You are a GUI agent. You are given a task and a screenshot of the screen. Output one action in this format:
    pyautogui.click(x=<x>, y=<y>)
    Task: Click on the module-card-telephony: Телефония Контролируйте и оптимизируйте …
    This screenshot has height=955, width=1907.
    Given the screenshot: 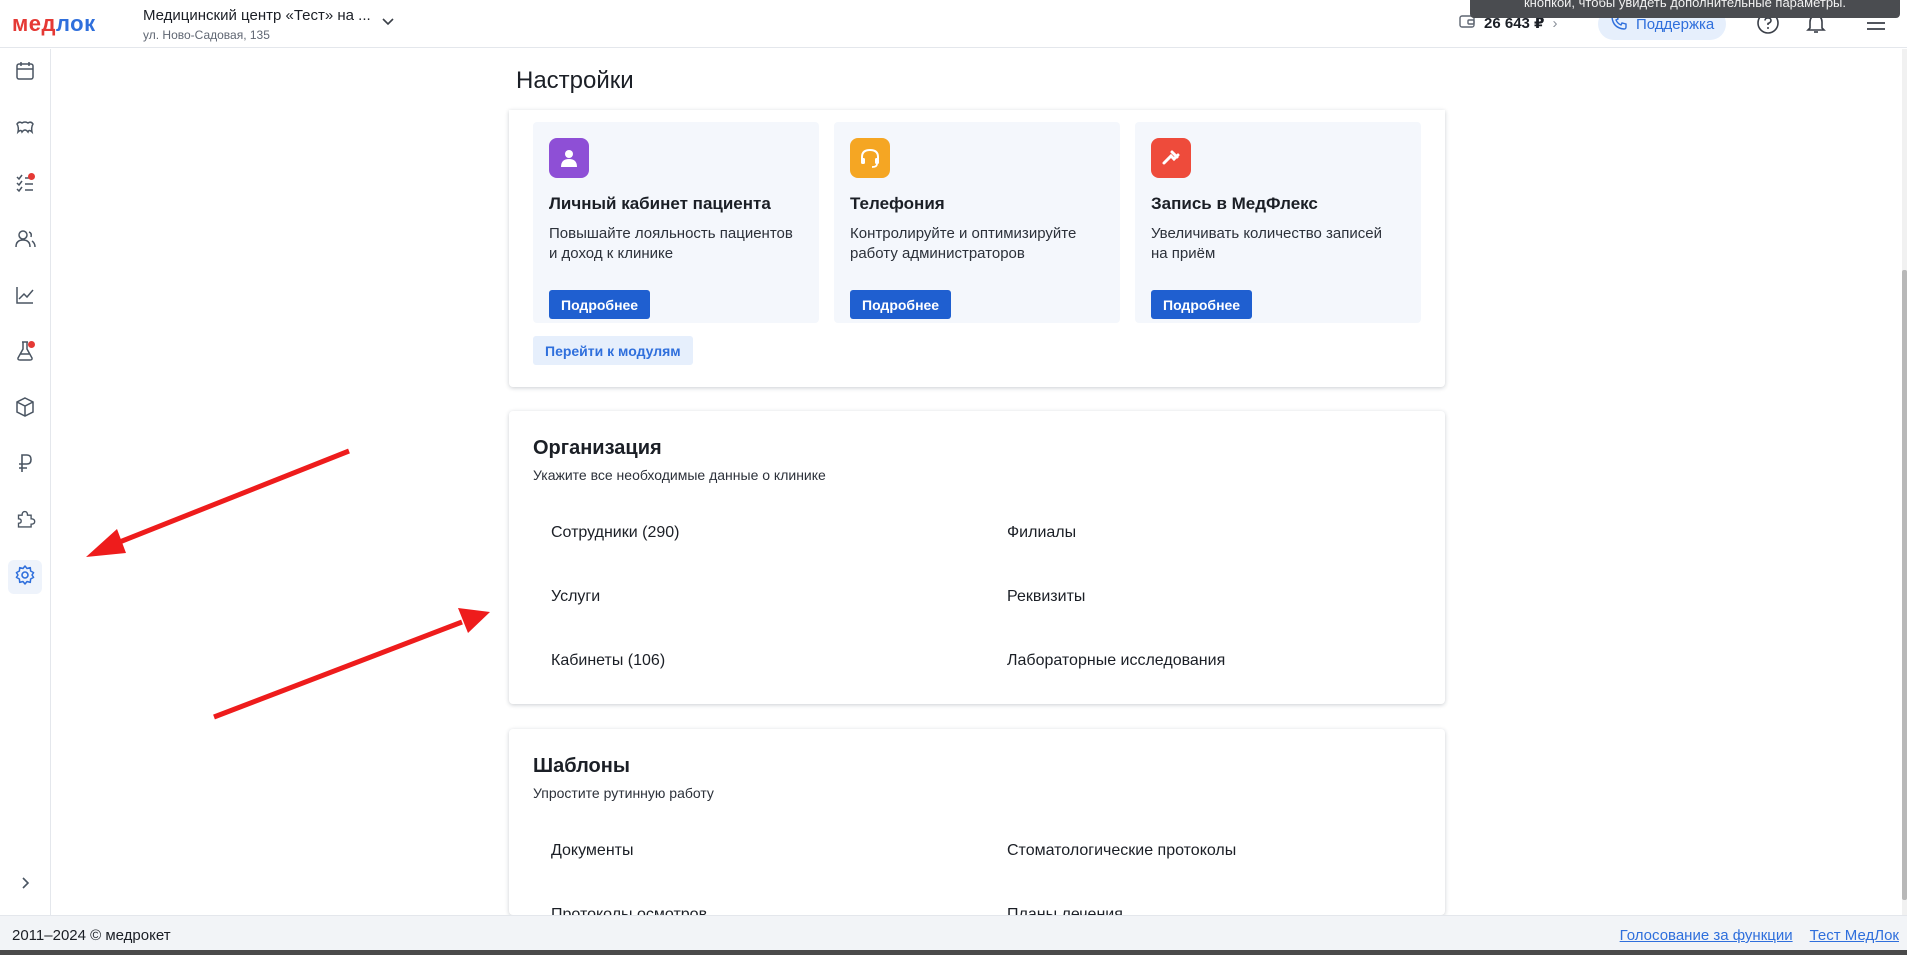 What is the action you would take?
    pyautogui.click(x=977, y=222)
    